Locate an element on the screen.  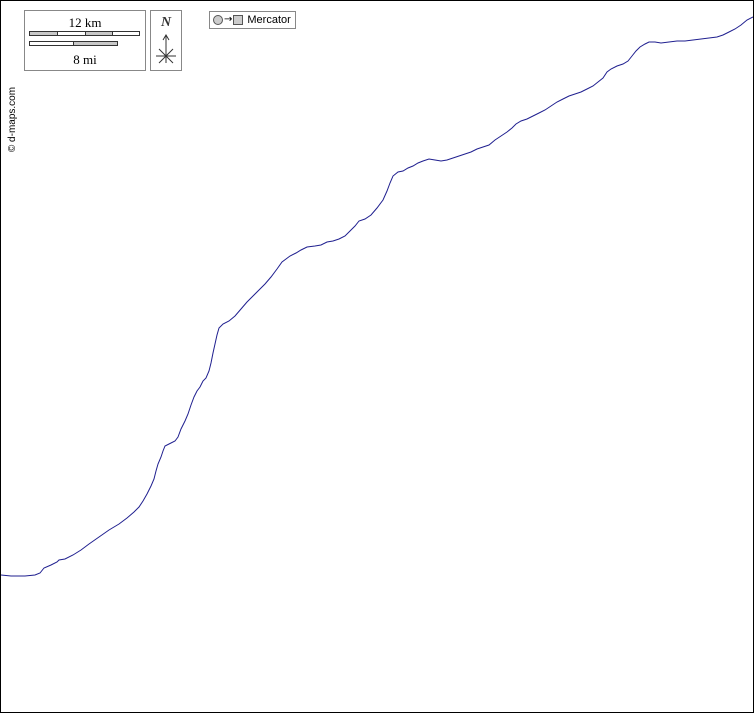
arrow-right-icon: → is located at coordinates (228, 19).